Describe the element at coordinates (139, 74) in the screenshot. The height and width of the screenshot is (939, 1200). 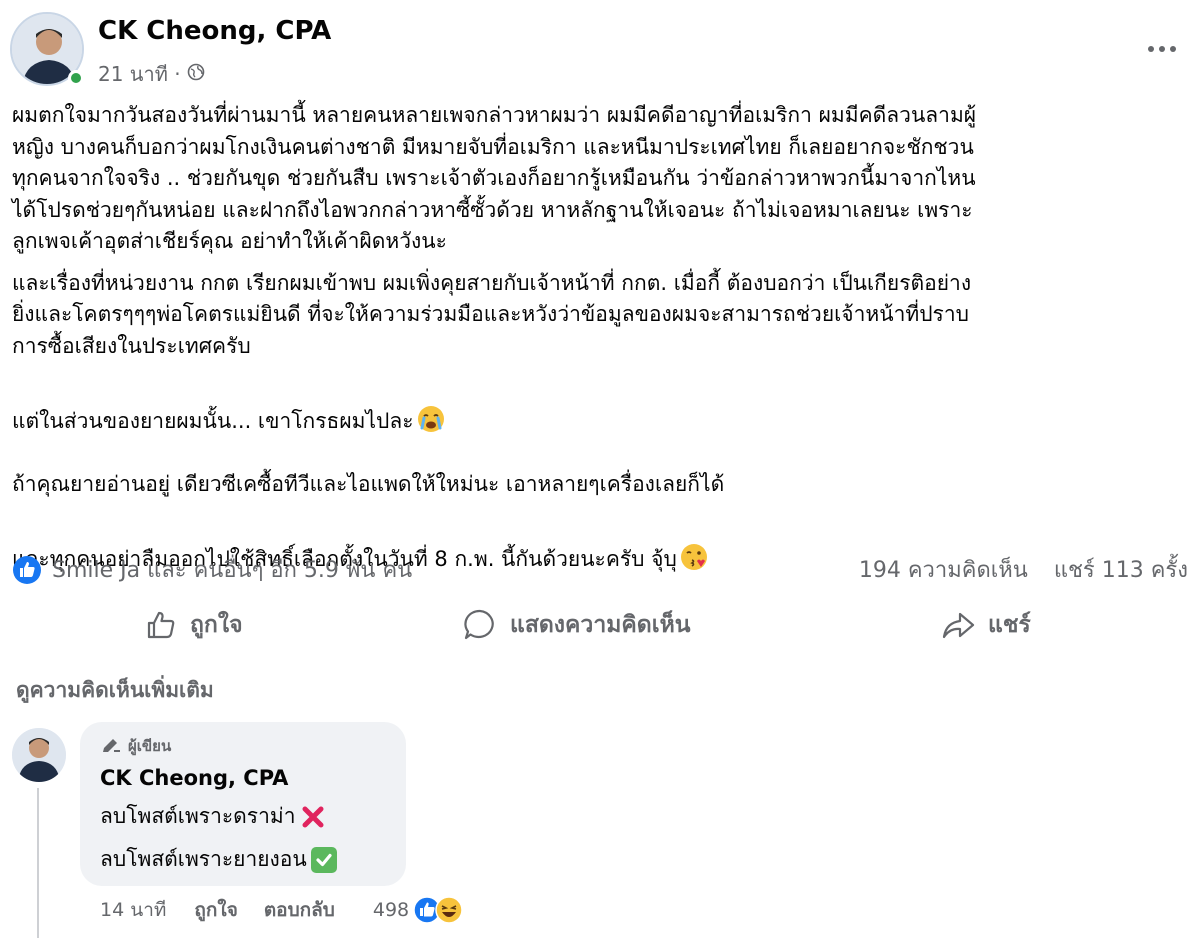
I see `post-time: 21 นาที ·` at that location.